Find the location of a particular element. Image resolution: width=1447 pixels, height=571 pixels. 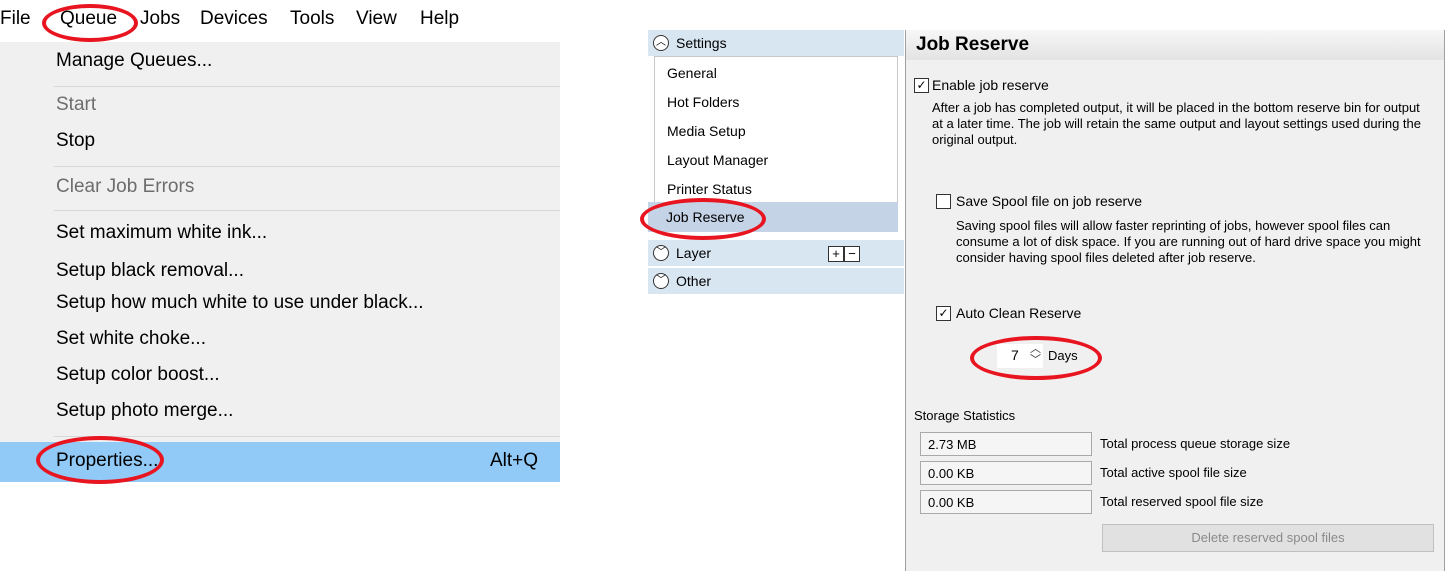

panel-header: Job Reserve is located at coordinates (1175, 45).